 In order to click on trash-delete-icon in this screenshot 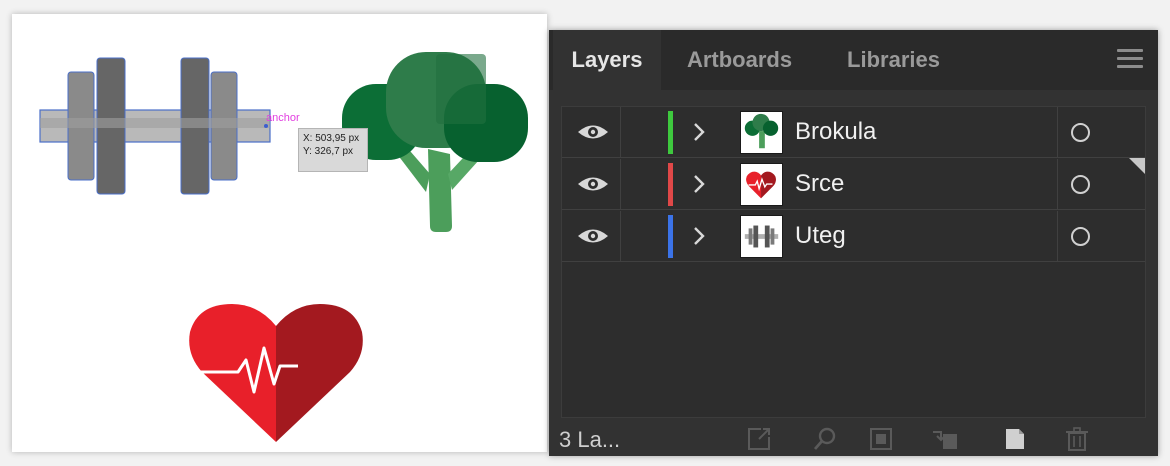, I will do `click(1077, 439)`.